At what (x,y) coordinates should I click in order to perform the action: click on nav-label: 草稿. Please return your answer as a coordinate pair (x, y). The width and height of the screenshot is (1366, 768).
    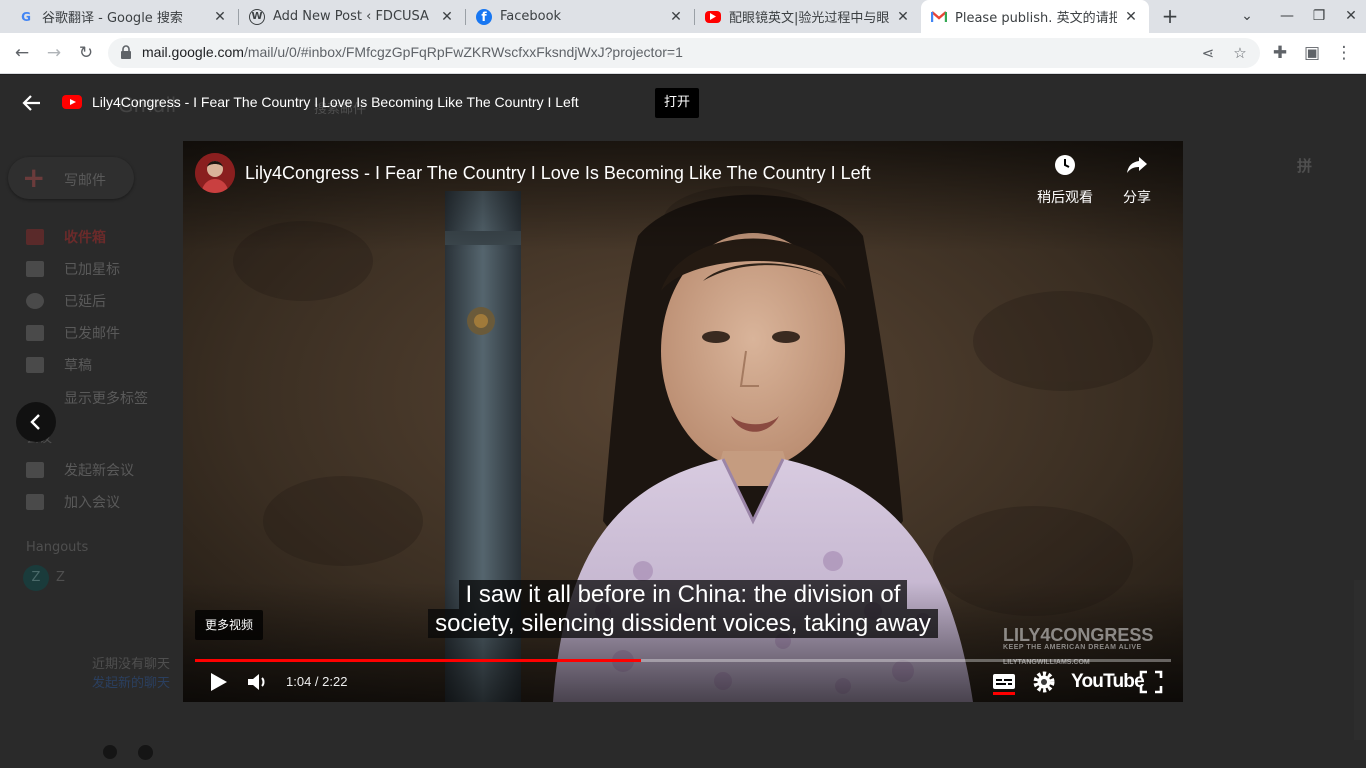
    Looking at the image, I should click on (78, 366).